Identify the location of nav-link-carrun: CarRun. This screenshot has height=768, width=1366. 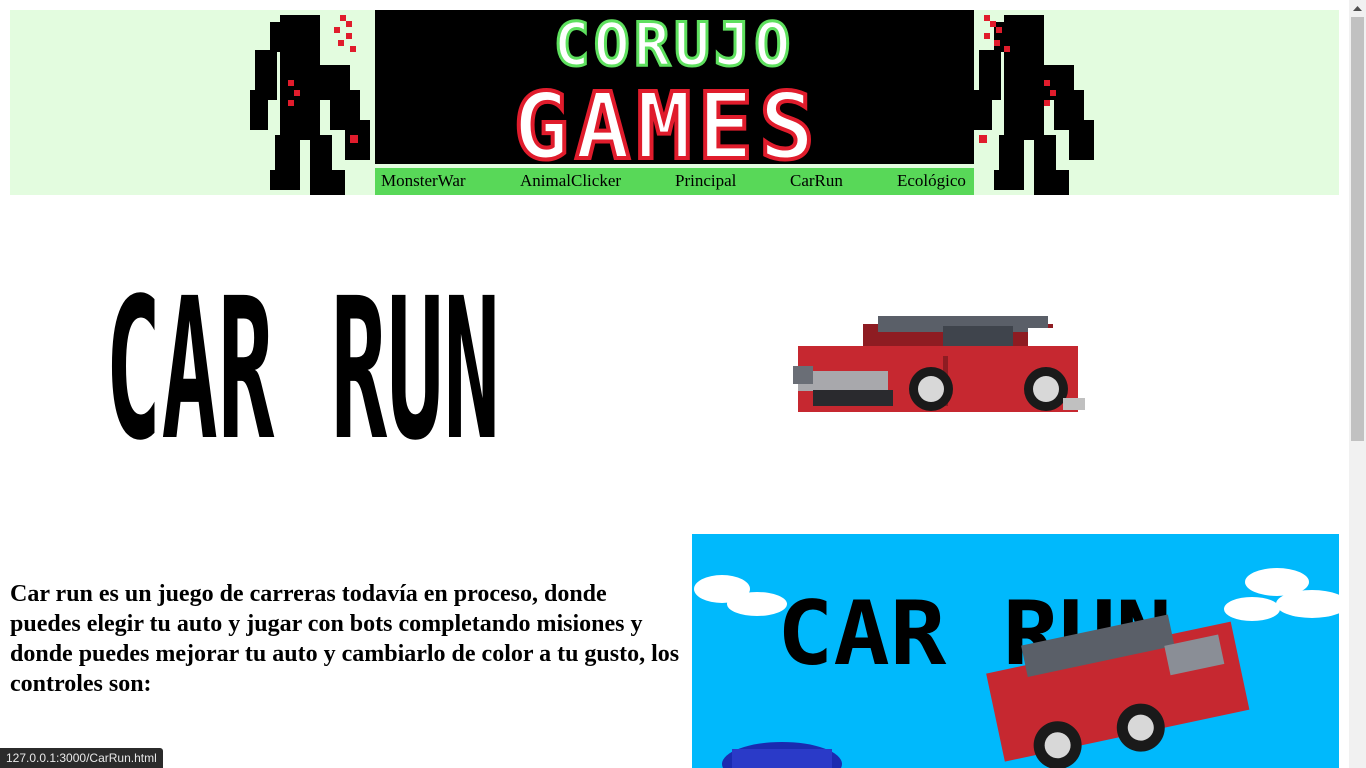
(816, 181).